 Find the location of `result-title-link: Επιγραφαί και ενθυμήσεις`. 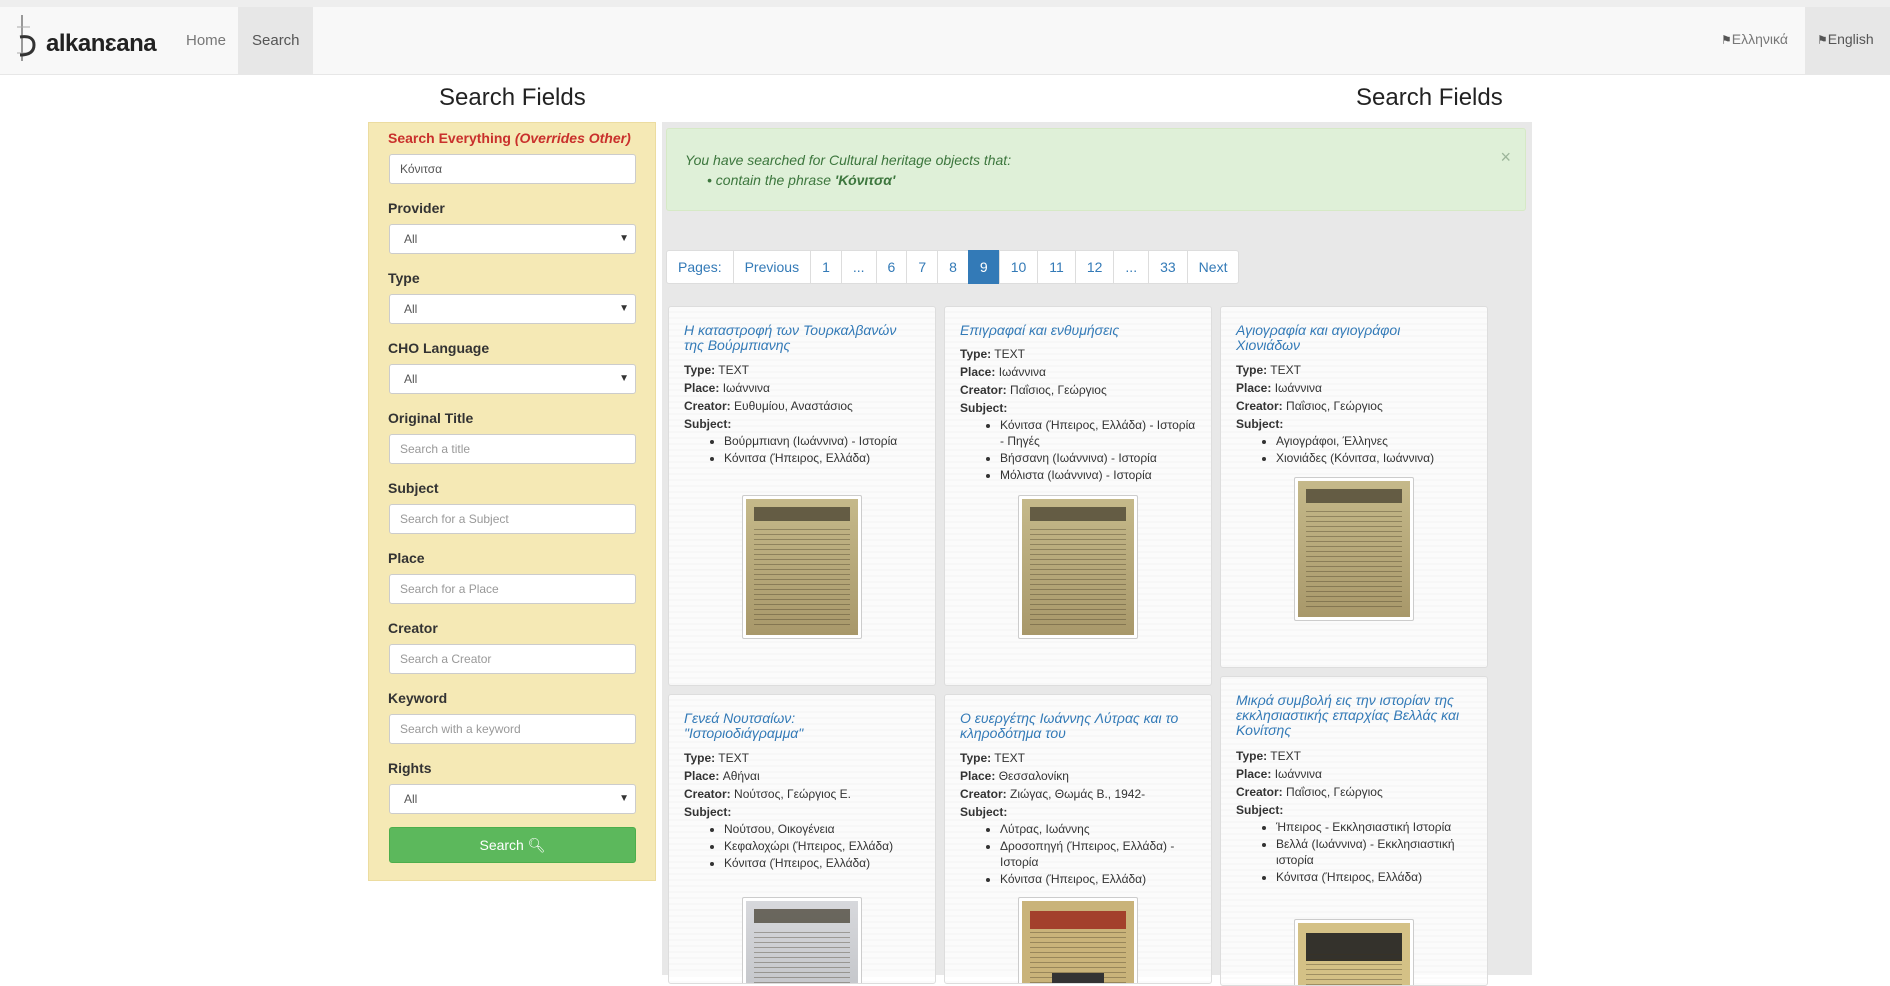

result-title-link: Επιγραφαί και ενθυμήσεις is located at coordinates (1072, 330).